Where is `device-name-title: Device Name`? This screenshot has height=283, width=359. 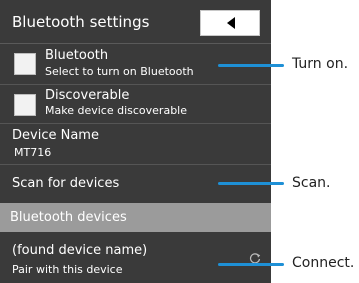 device-name-title: Device Name is located at coordinates (55, 135).